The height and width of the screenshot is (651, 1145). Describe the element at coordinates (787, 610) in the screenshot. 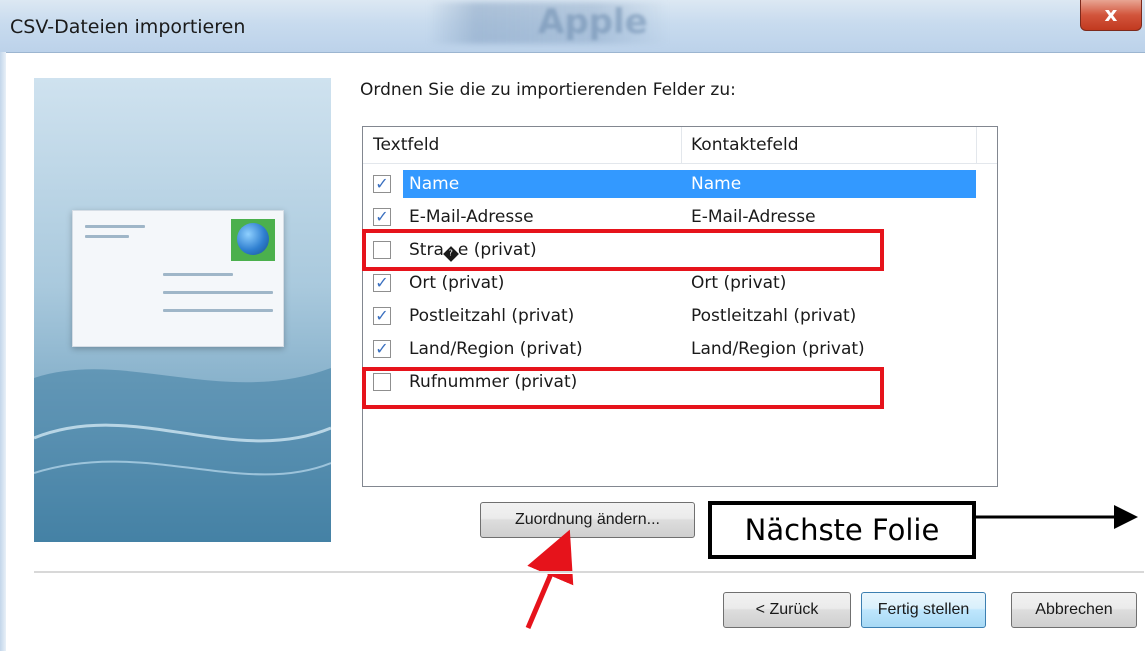

I see `back-button: < Zurück` at that location.